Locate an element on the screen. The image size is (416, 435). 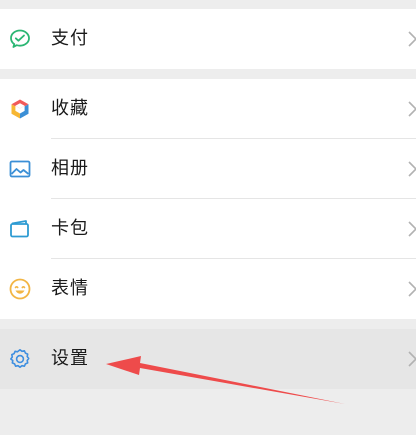
menu-group-pay: 支付 is located at coordinates (208, 39).